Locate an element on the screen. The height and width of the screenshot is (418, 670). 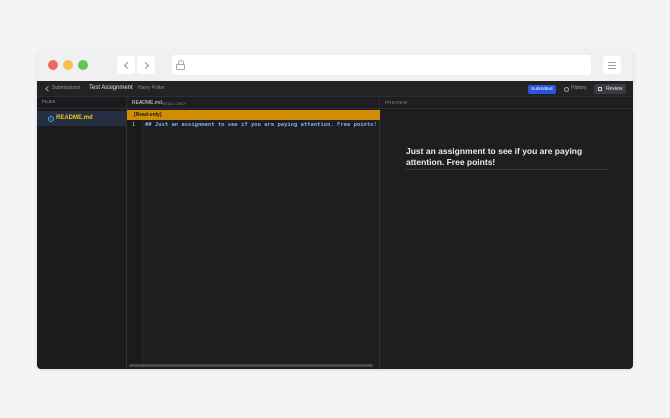
info-icon: i is located at coordinates (51, 118).